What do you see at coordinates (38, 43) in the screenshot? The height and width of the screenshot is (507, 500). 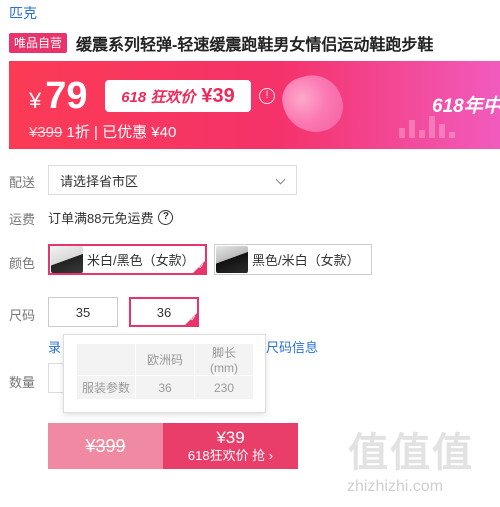 I see `self-operated-badge: 唯品自营` at bounding box center [38, 43].